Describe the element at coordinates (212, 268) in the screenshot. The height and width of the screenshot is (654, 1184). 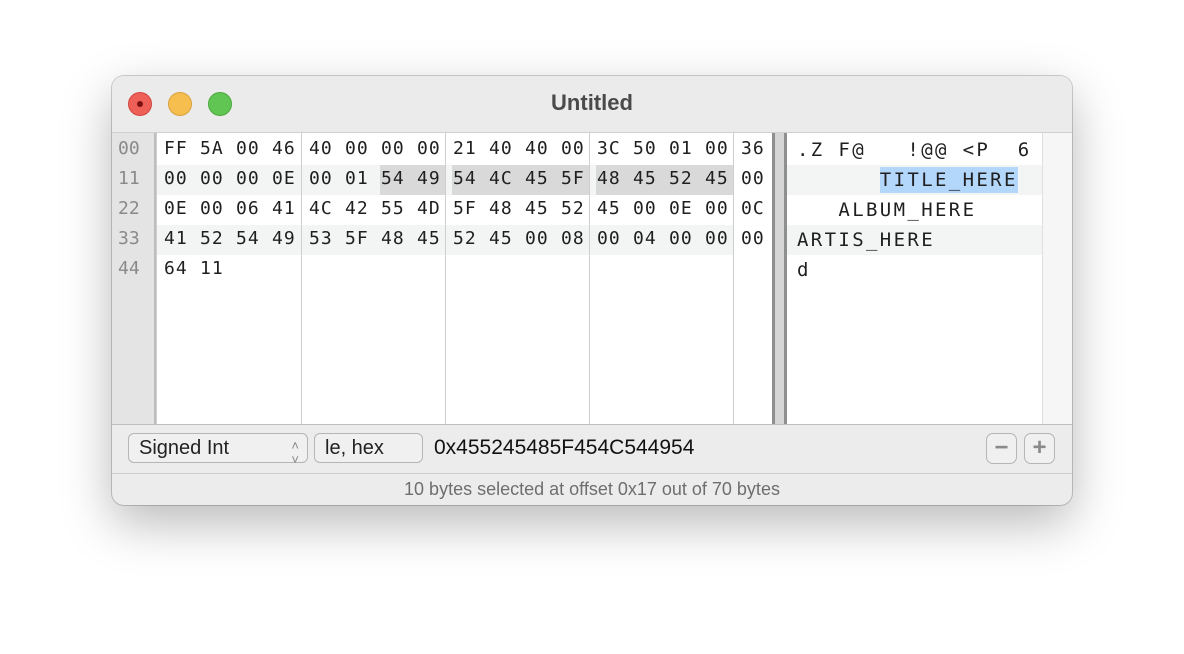
I see `hex-byte: 11` at that location.